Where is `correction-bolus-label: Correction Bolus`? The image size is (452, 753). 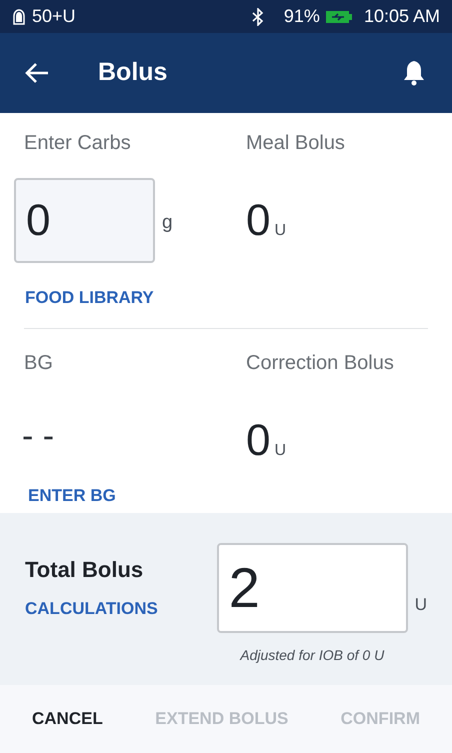
correction-bolus-label: Correction Bolus is located at coordinates (320, 363).